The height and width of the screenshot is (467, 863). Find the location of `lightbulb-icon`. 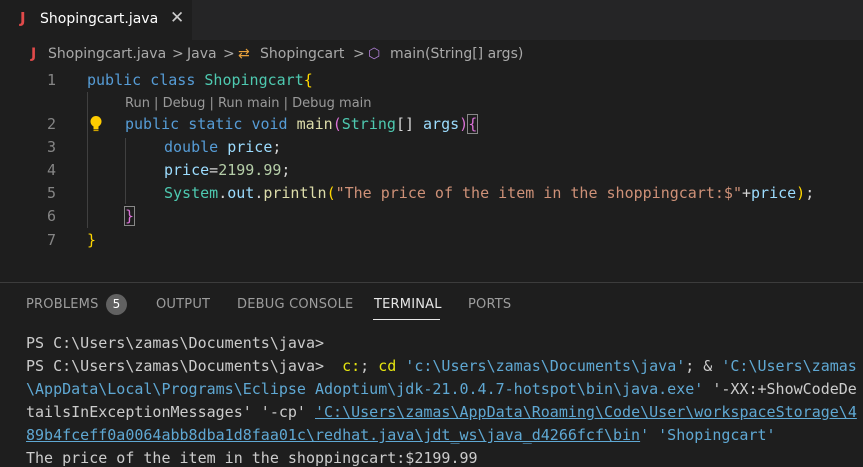

lightbulb-icon is located at coordinates (96, 124).